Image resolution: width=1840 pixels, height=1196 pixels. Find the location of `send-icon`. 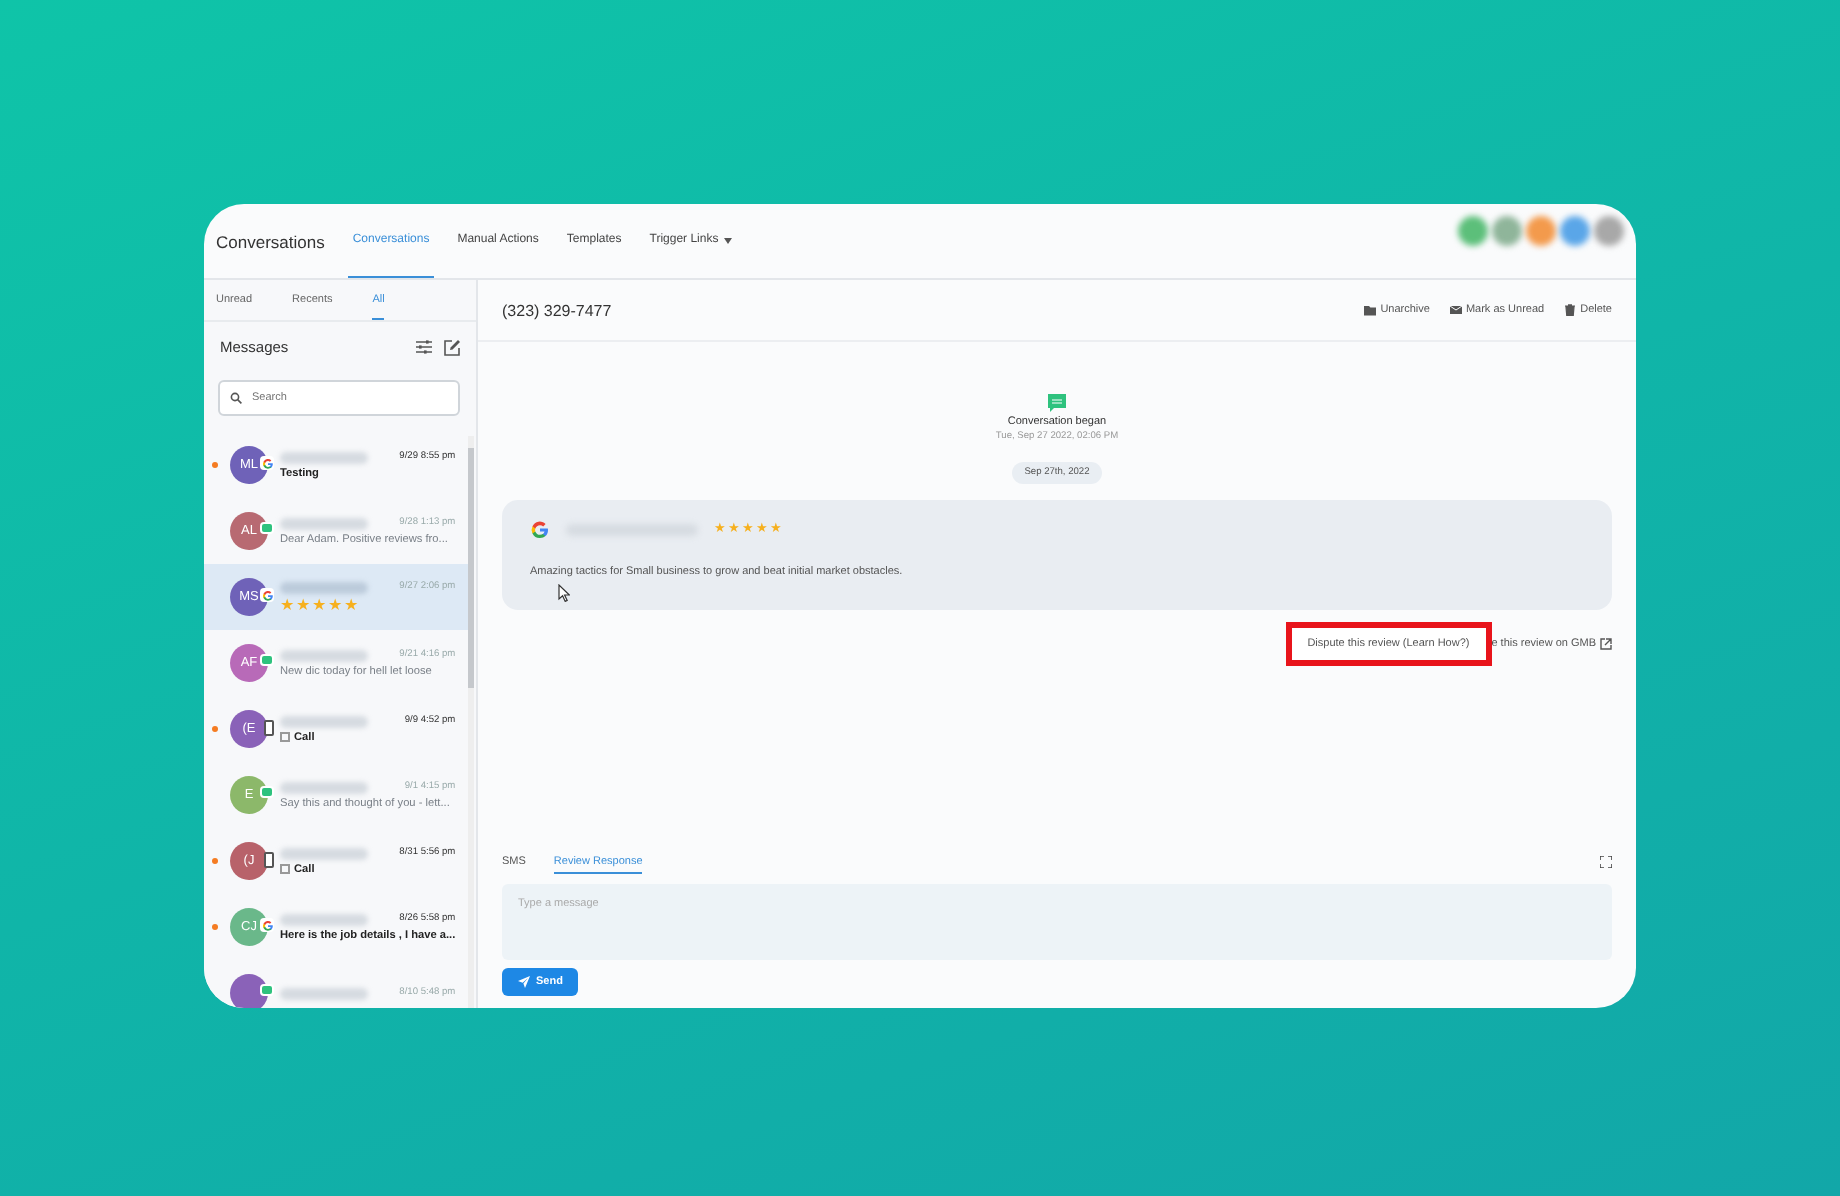

send-icon is located at coordinates (524, 982).